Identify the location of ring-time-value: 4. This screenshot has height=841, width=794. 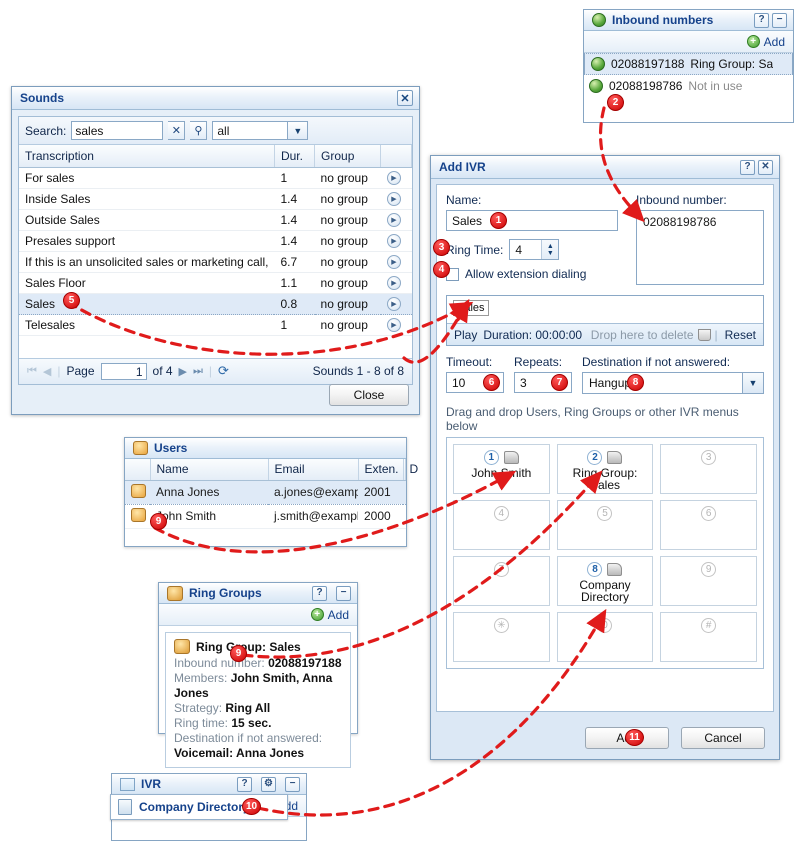
(525, 249).